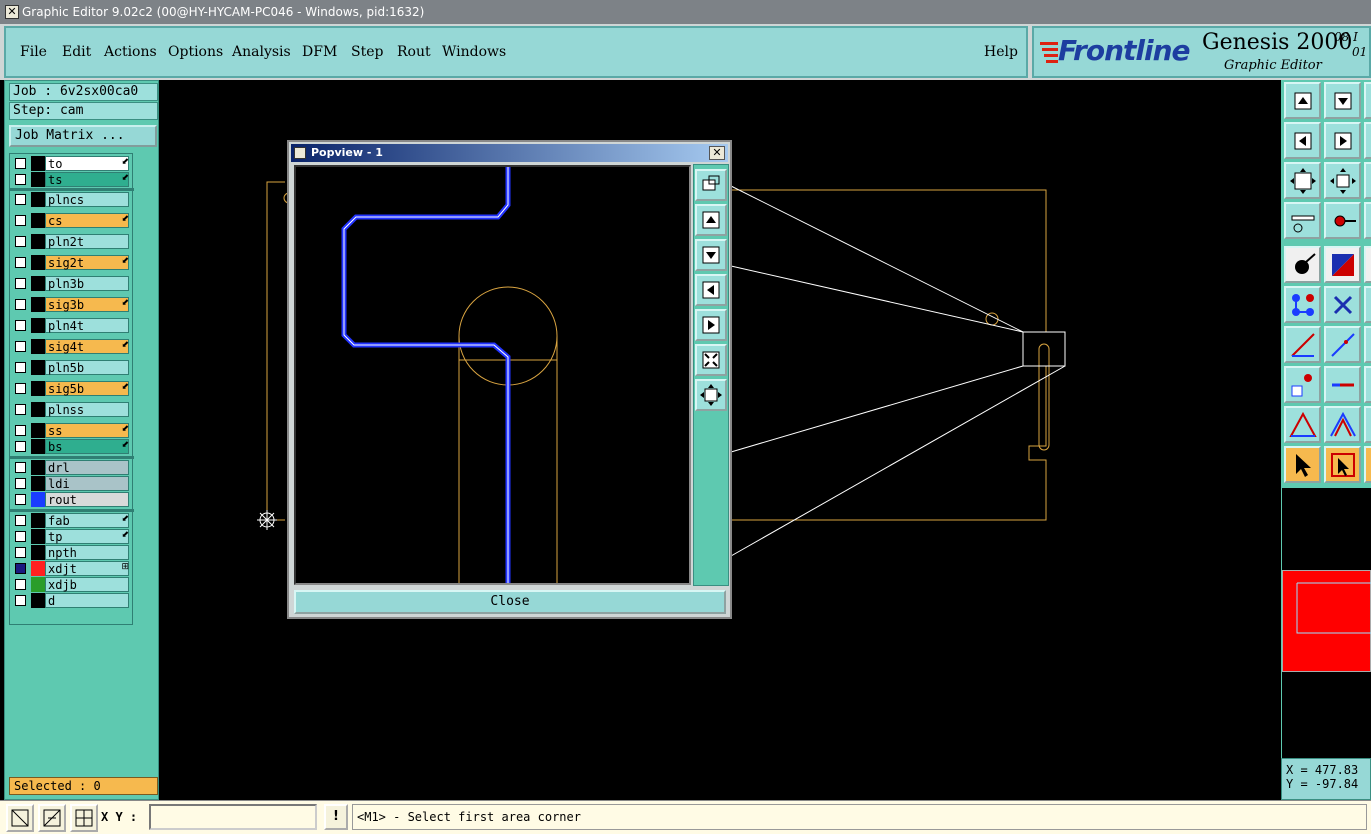 This screenshot has width=1371, height=834. Describe the element at coordinates (87, 262) in the screenshot. I see `layer-name: sig2t` at that location.